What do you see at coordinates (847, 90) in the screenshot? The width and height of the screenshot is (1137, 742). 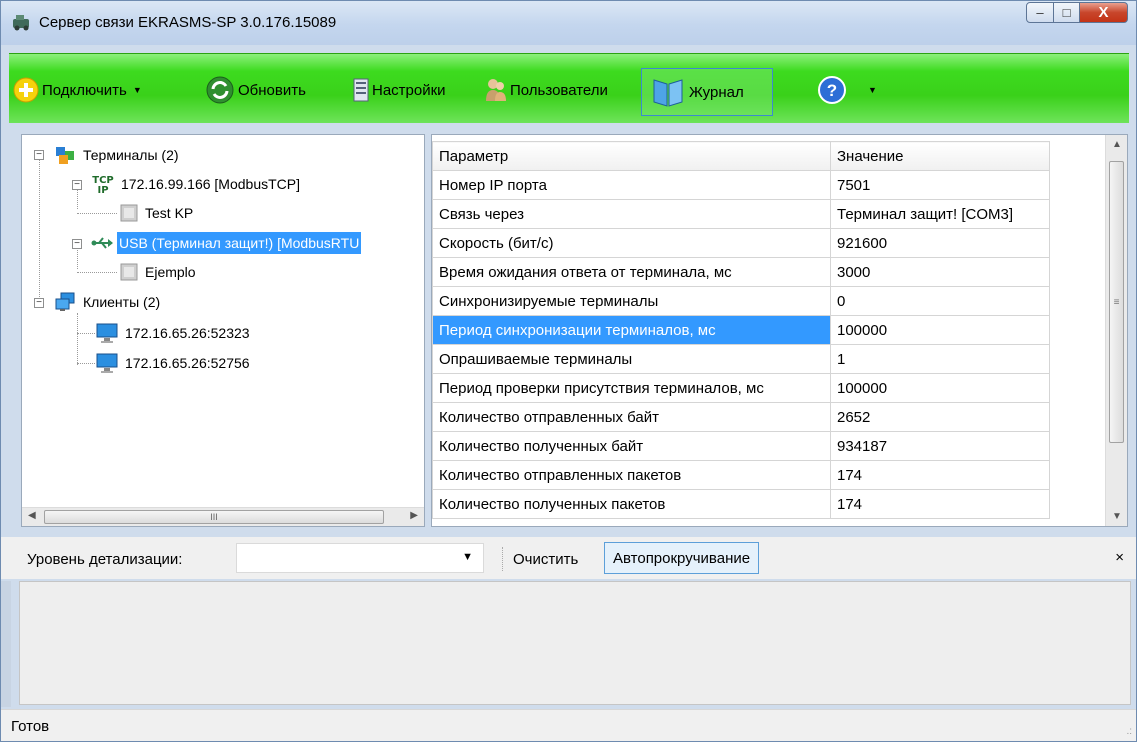 I see `help-button: ? ▼` at bounding box center [847, 90].